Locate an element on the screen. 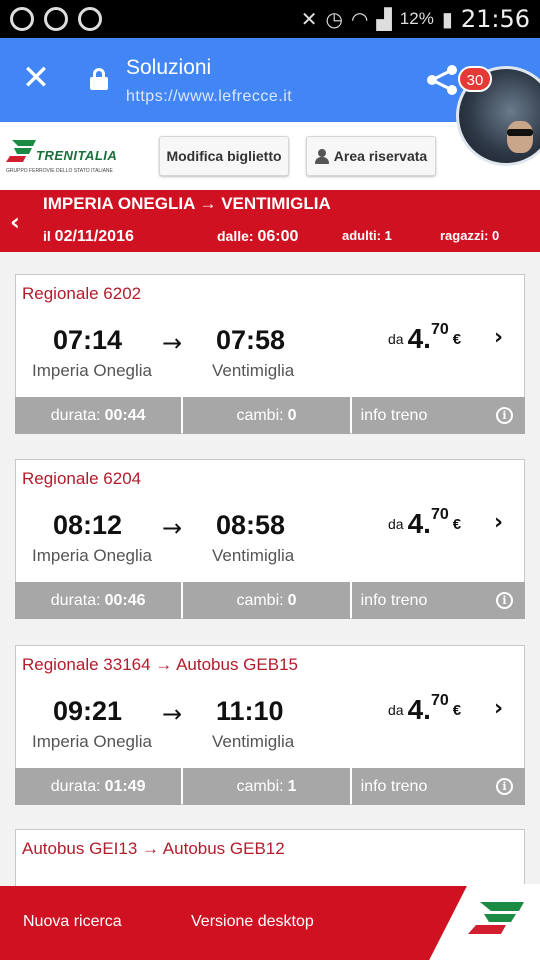 This screenshot has height=960, width=540. chat-icon is located at coordinates (90, 19).